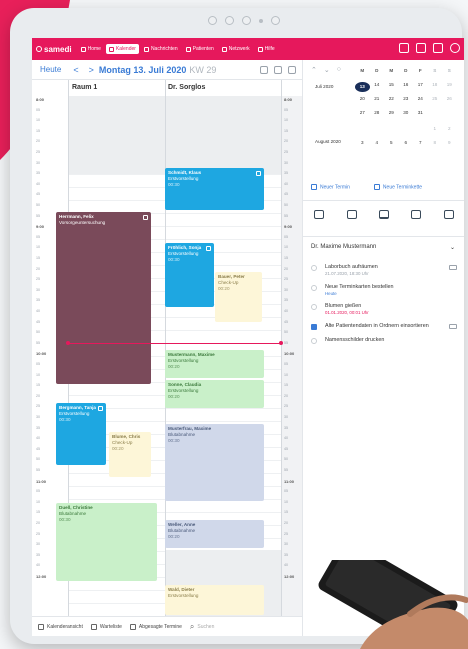 The width and height of the screenshot is (468, 649). What do you see at coordinates (278, 70) in the screenshot?
I see `print-icon` at bounding box center [278, 70].